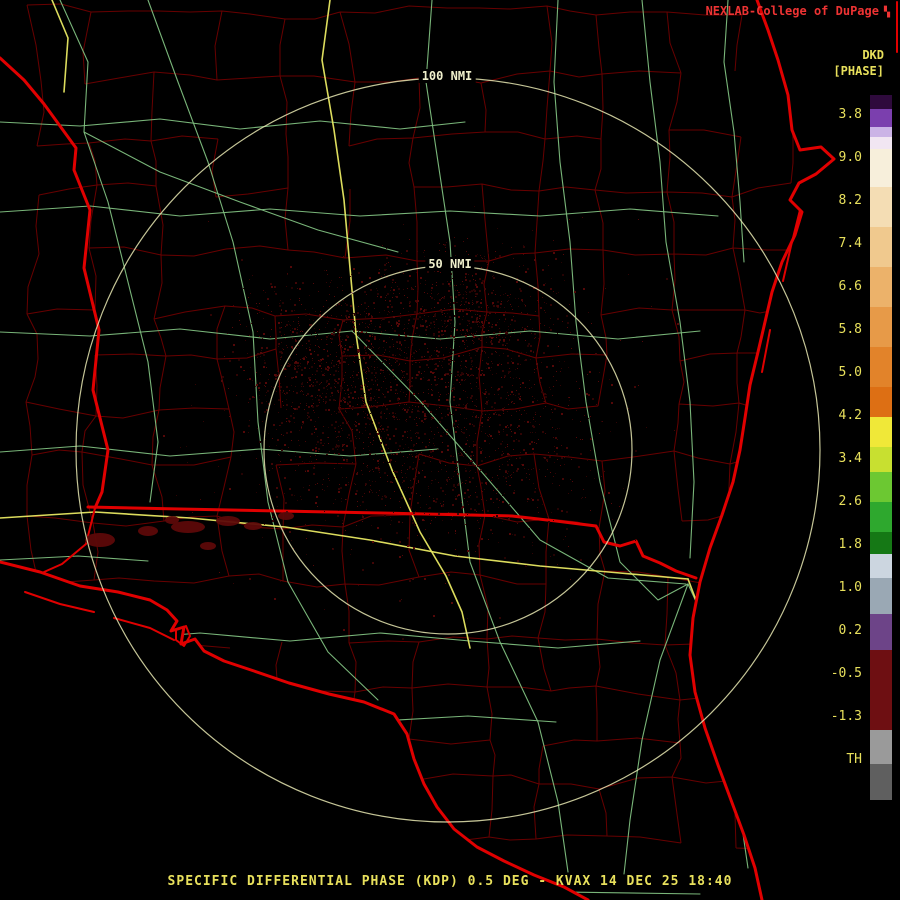 Image resolution: width=900 pixels, height=900 pixels. Describe the element at coordinates (846, 673) in the screenshot. I see `color-scale-label: -0.5` at that location.